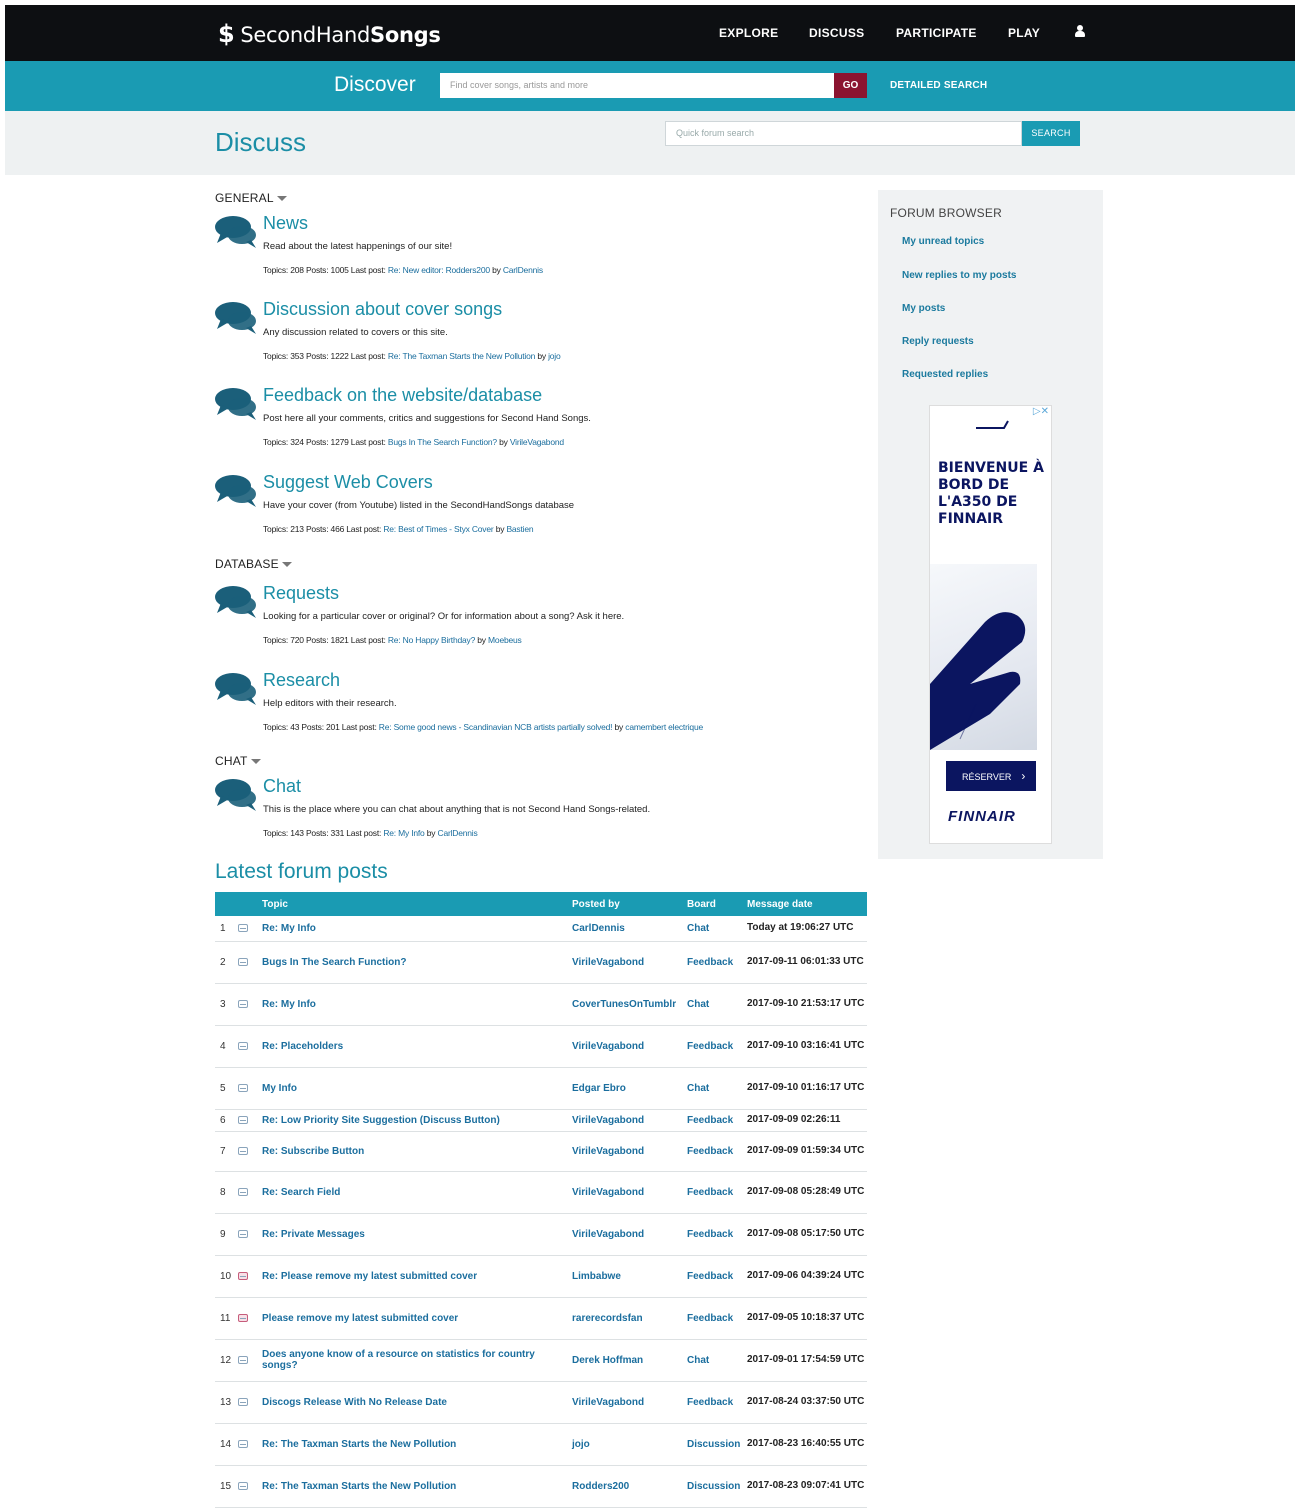 The image size is (1295, 1508). I want to click on last-post-author: jojo, so click(554, 356).